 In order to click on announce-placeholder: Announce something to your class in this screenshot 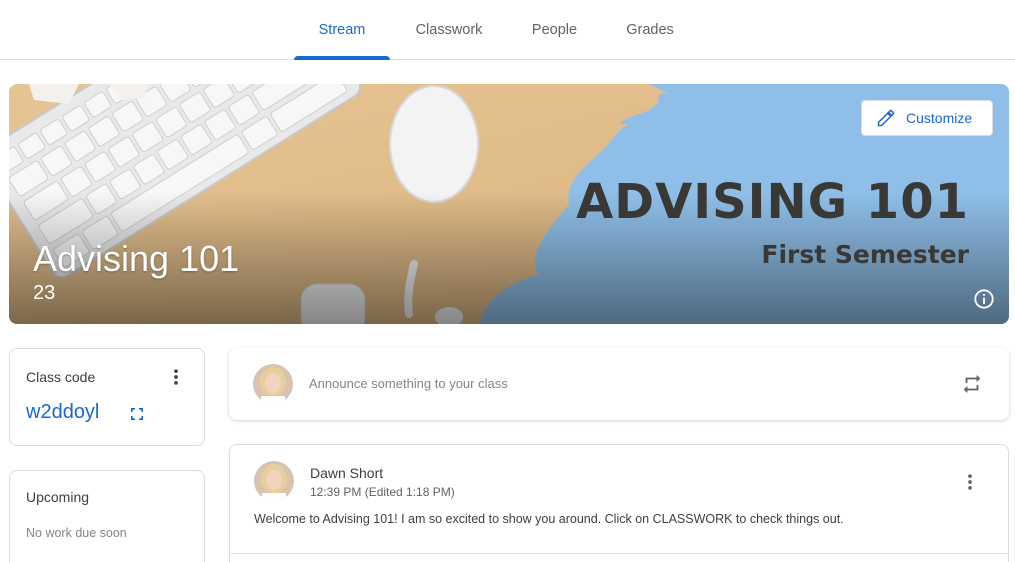, I will do `click(408, 383)`.